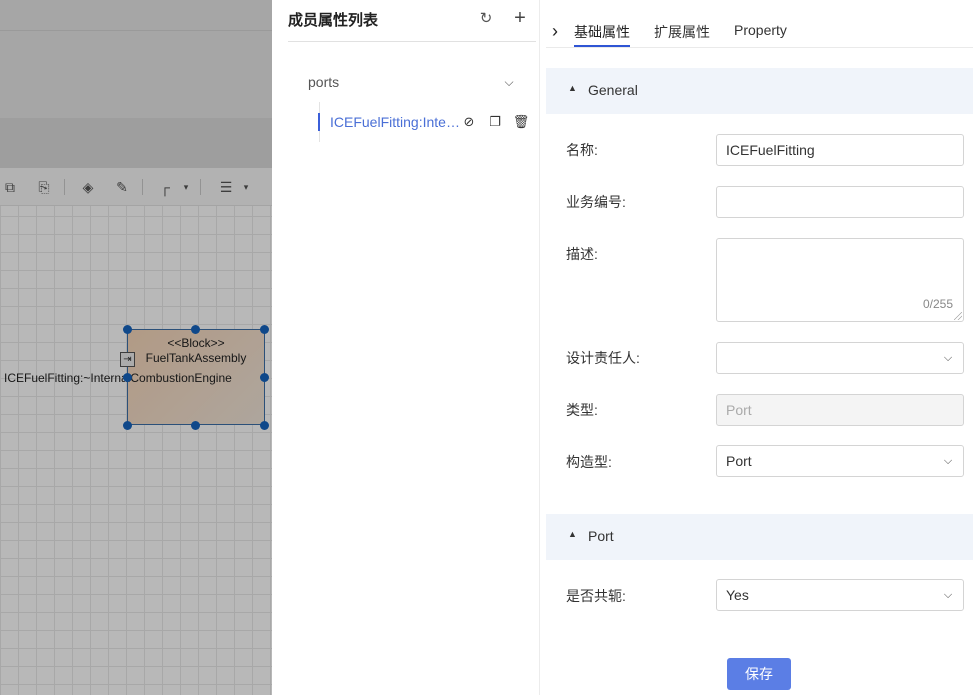 This screenshot has width=973, height=695. Describe the element at coordinates (333, 20) in the screenshot. I see `panel-title: 成员属性列表` at that location.